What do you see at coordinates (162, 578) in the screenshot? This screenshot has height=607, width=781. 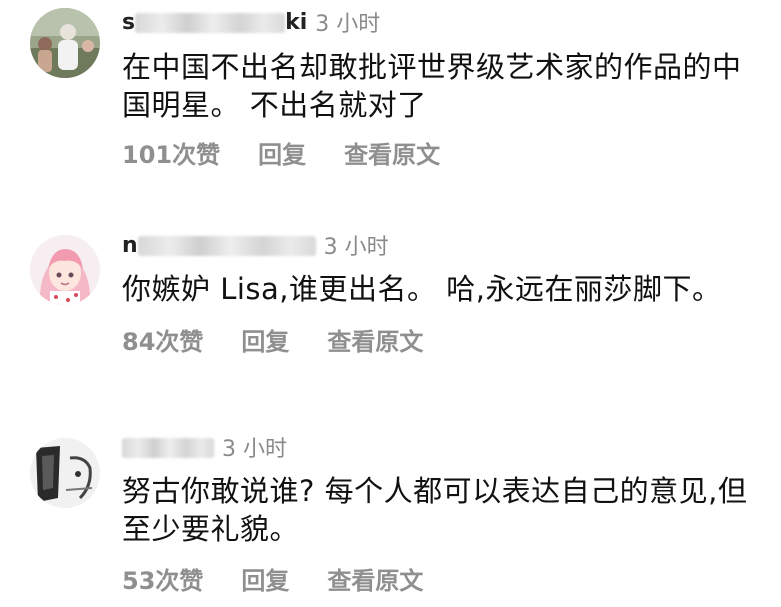 I see `like-count: 53次赞` at bounding box center [162, 578].